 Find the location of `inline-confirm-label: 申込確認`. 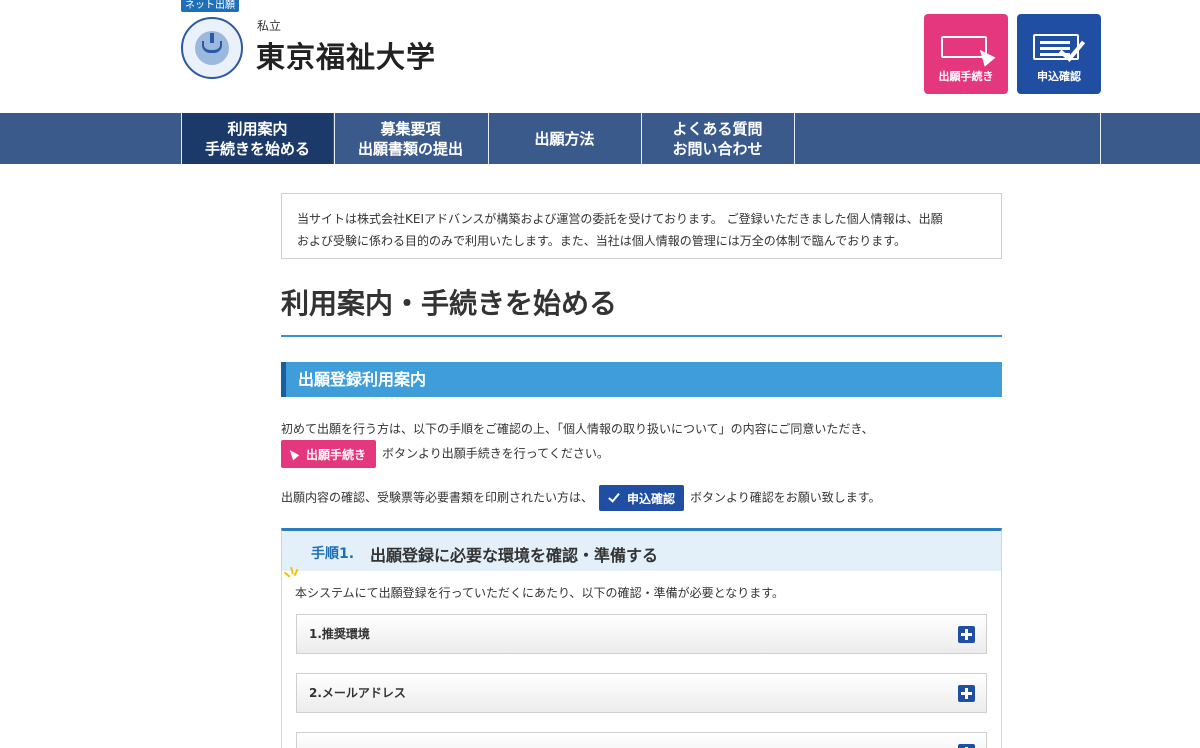

inline-confirm-label: 申込確認 is located at coordinates (651, 498).